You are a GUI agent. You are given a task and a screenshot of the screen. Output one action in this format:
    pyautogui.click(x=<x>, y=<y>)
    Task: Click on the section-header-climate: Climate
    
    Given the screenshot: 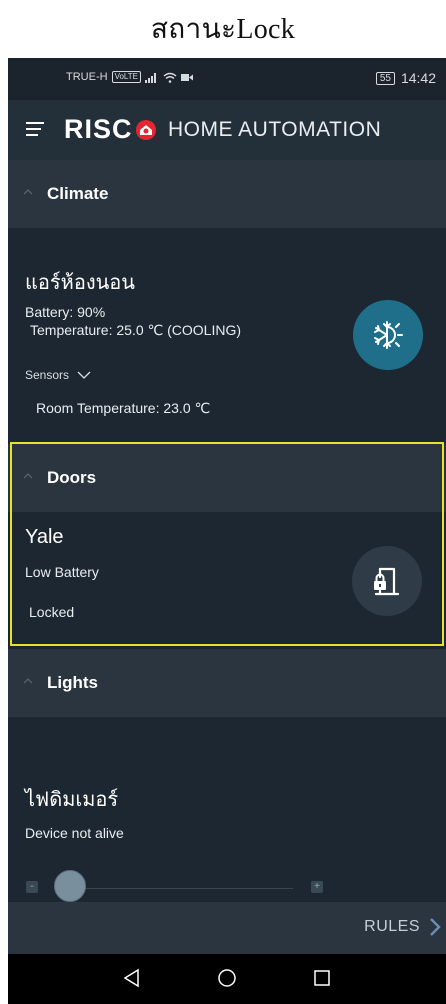 What is the action you would take?
    pyautogui.click(x=227, y=194)
    